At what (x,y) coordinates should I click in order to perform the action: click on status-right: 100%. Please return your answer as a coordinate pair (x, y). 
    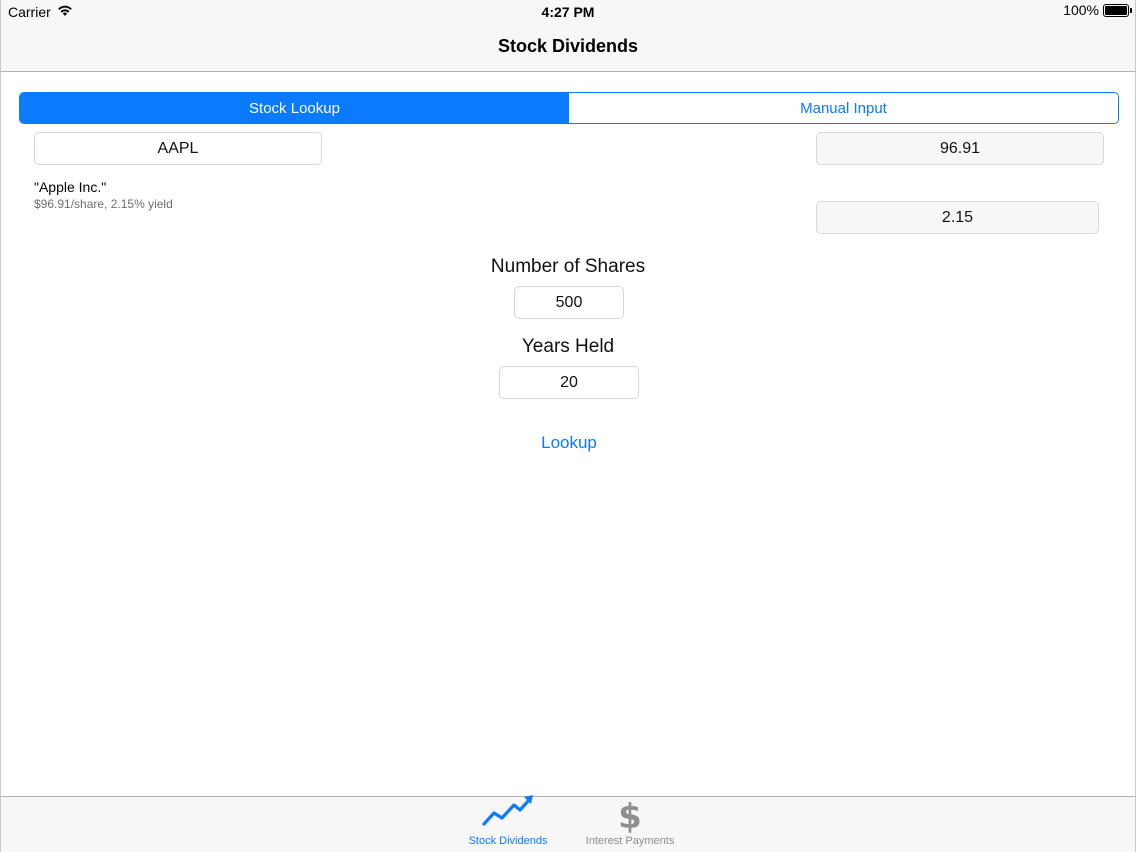
    Looking at the image, I should click on (1097, 10).